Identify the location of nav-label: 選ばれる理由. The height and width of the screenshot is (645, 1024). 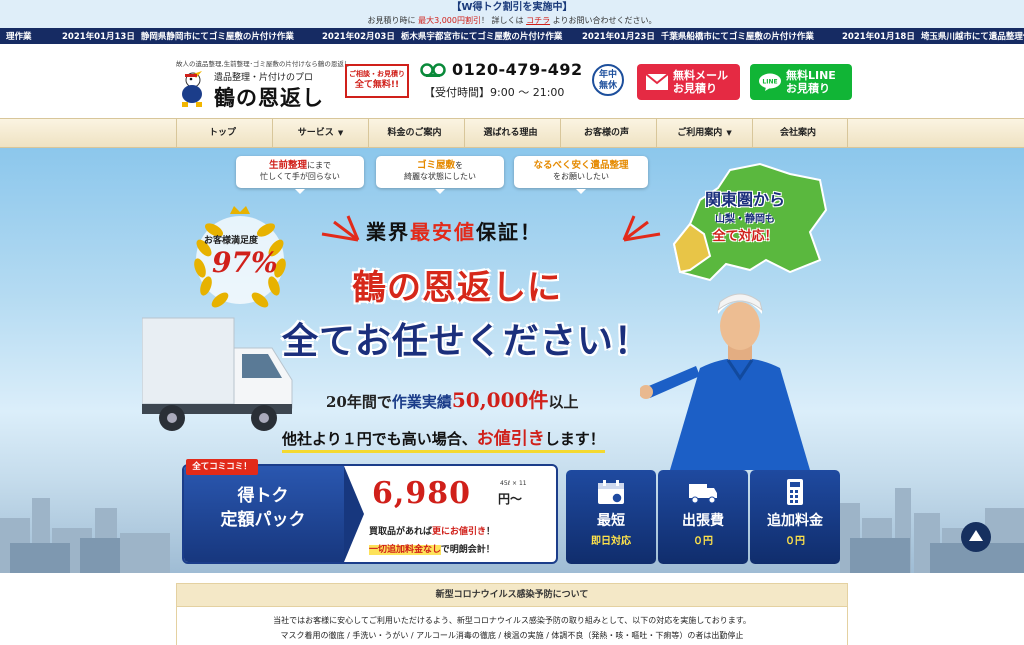
(510, 133).